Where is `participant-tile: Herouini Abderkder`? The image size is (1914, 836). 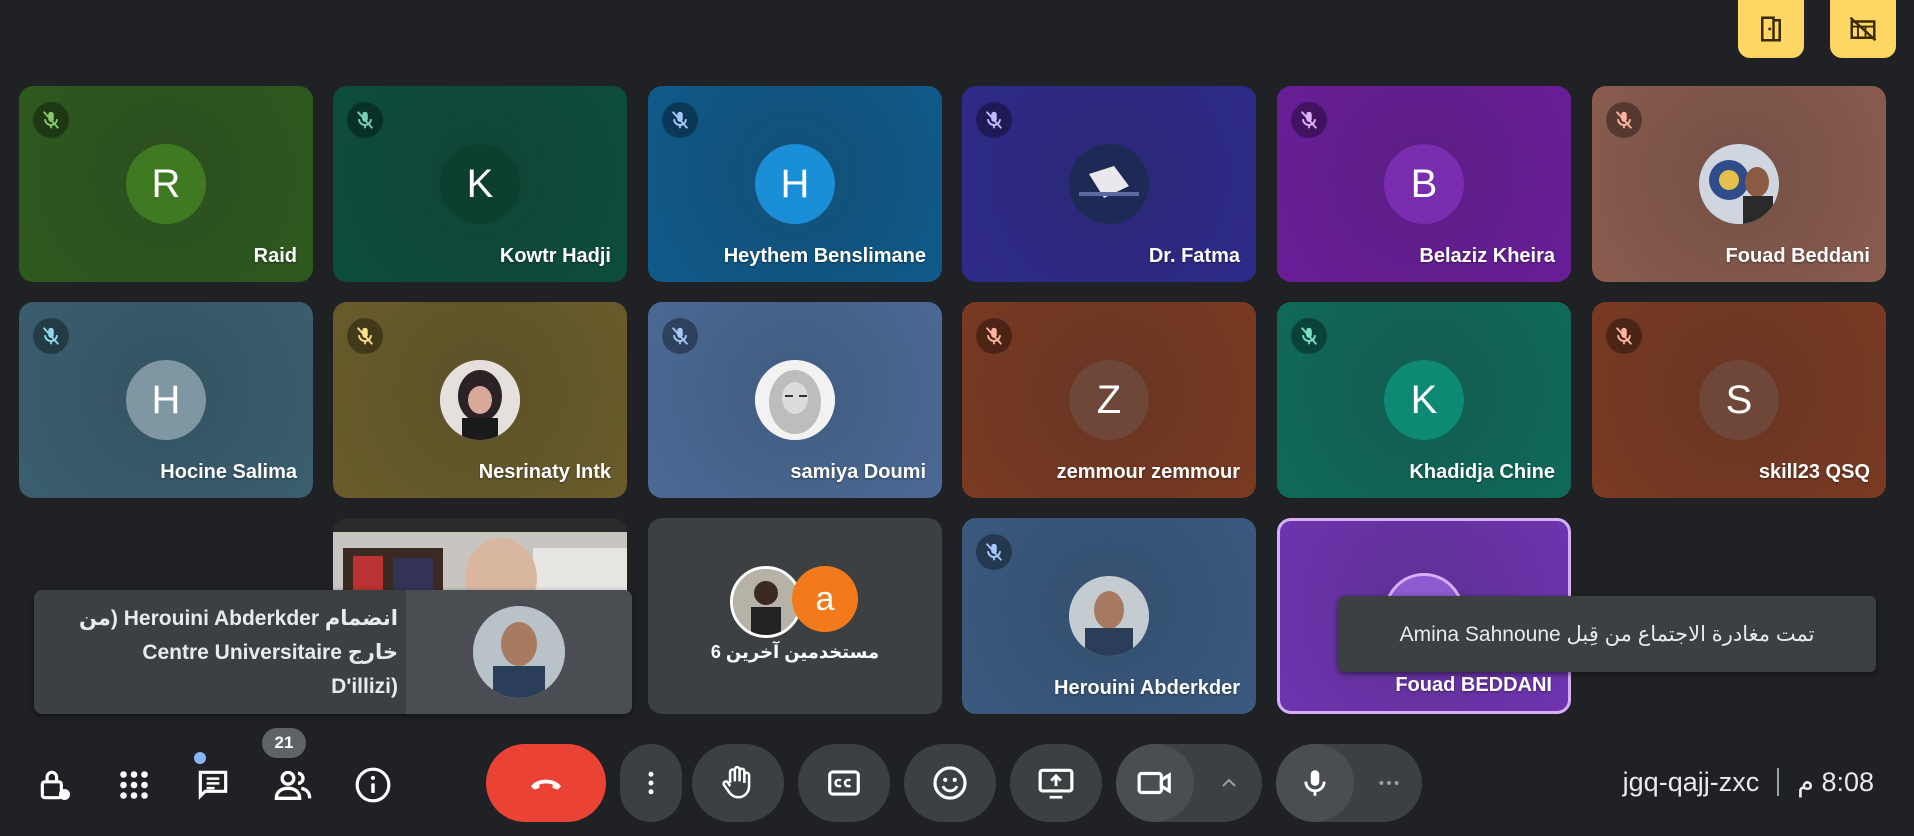 participant-tile: Herouini Abderkder is located at coordinates (1109, 616).